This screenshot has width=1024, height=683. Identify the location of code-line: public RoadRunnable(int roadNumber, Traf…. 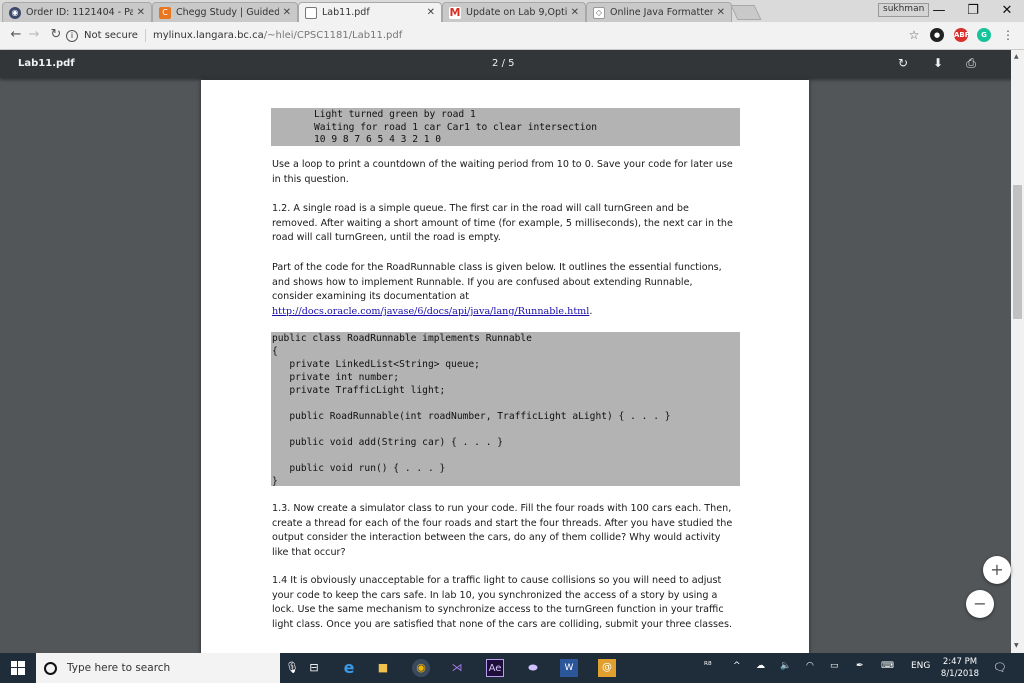
(471, 416).